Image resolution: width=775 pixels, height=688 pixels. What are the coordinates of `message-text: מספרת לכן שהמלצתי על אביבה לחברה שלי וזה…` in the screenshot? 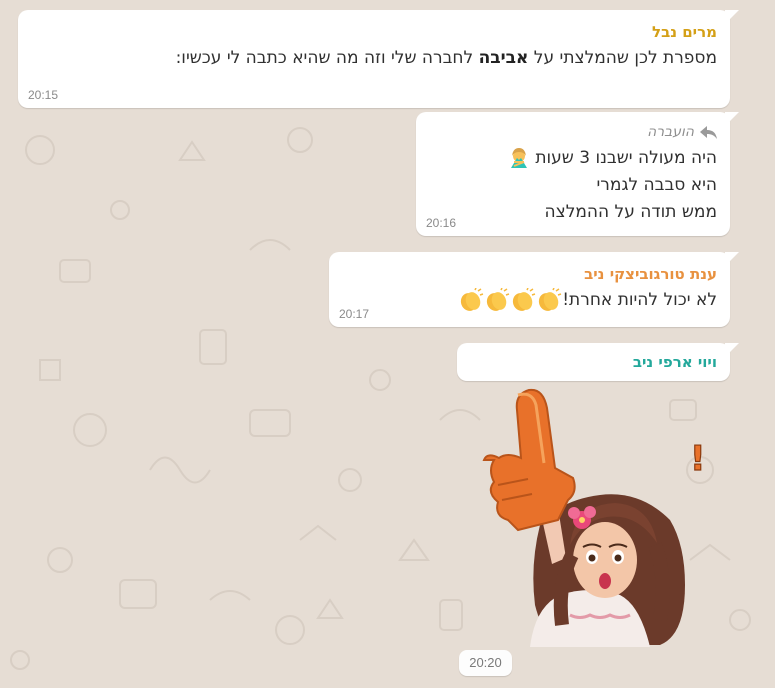 It's located at (446, 58).